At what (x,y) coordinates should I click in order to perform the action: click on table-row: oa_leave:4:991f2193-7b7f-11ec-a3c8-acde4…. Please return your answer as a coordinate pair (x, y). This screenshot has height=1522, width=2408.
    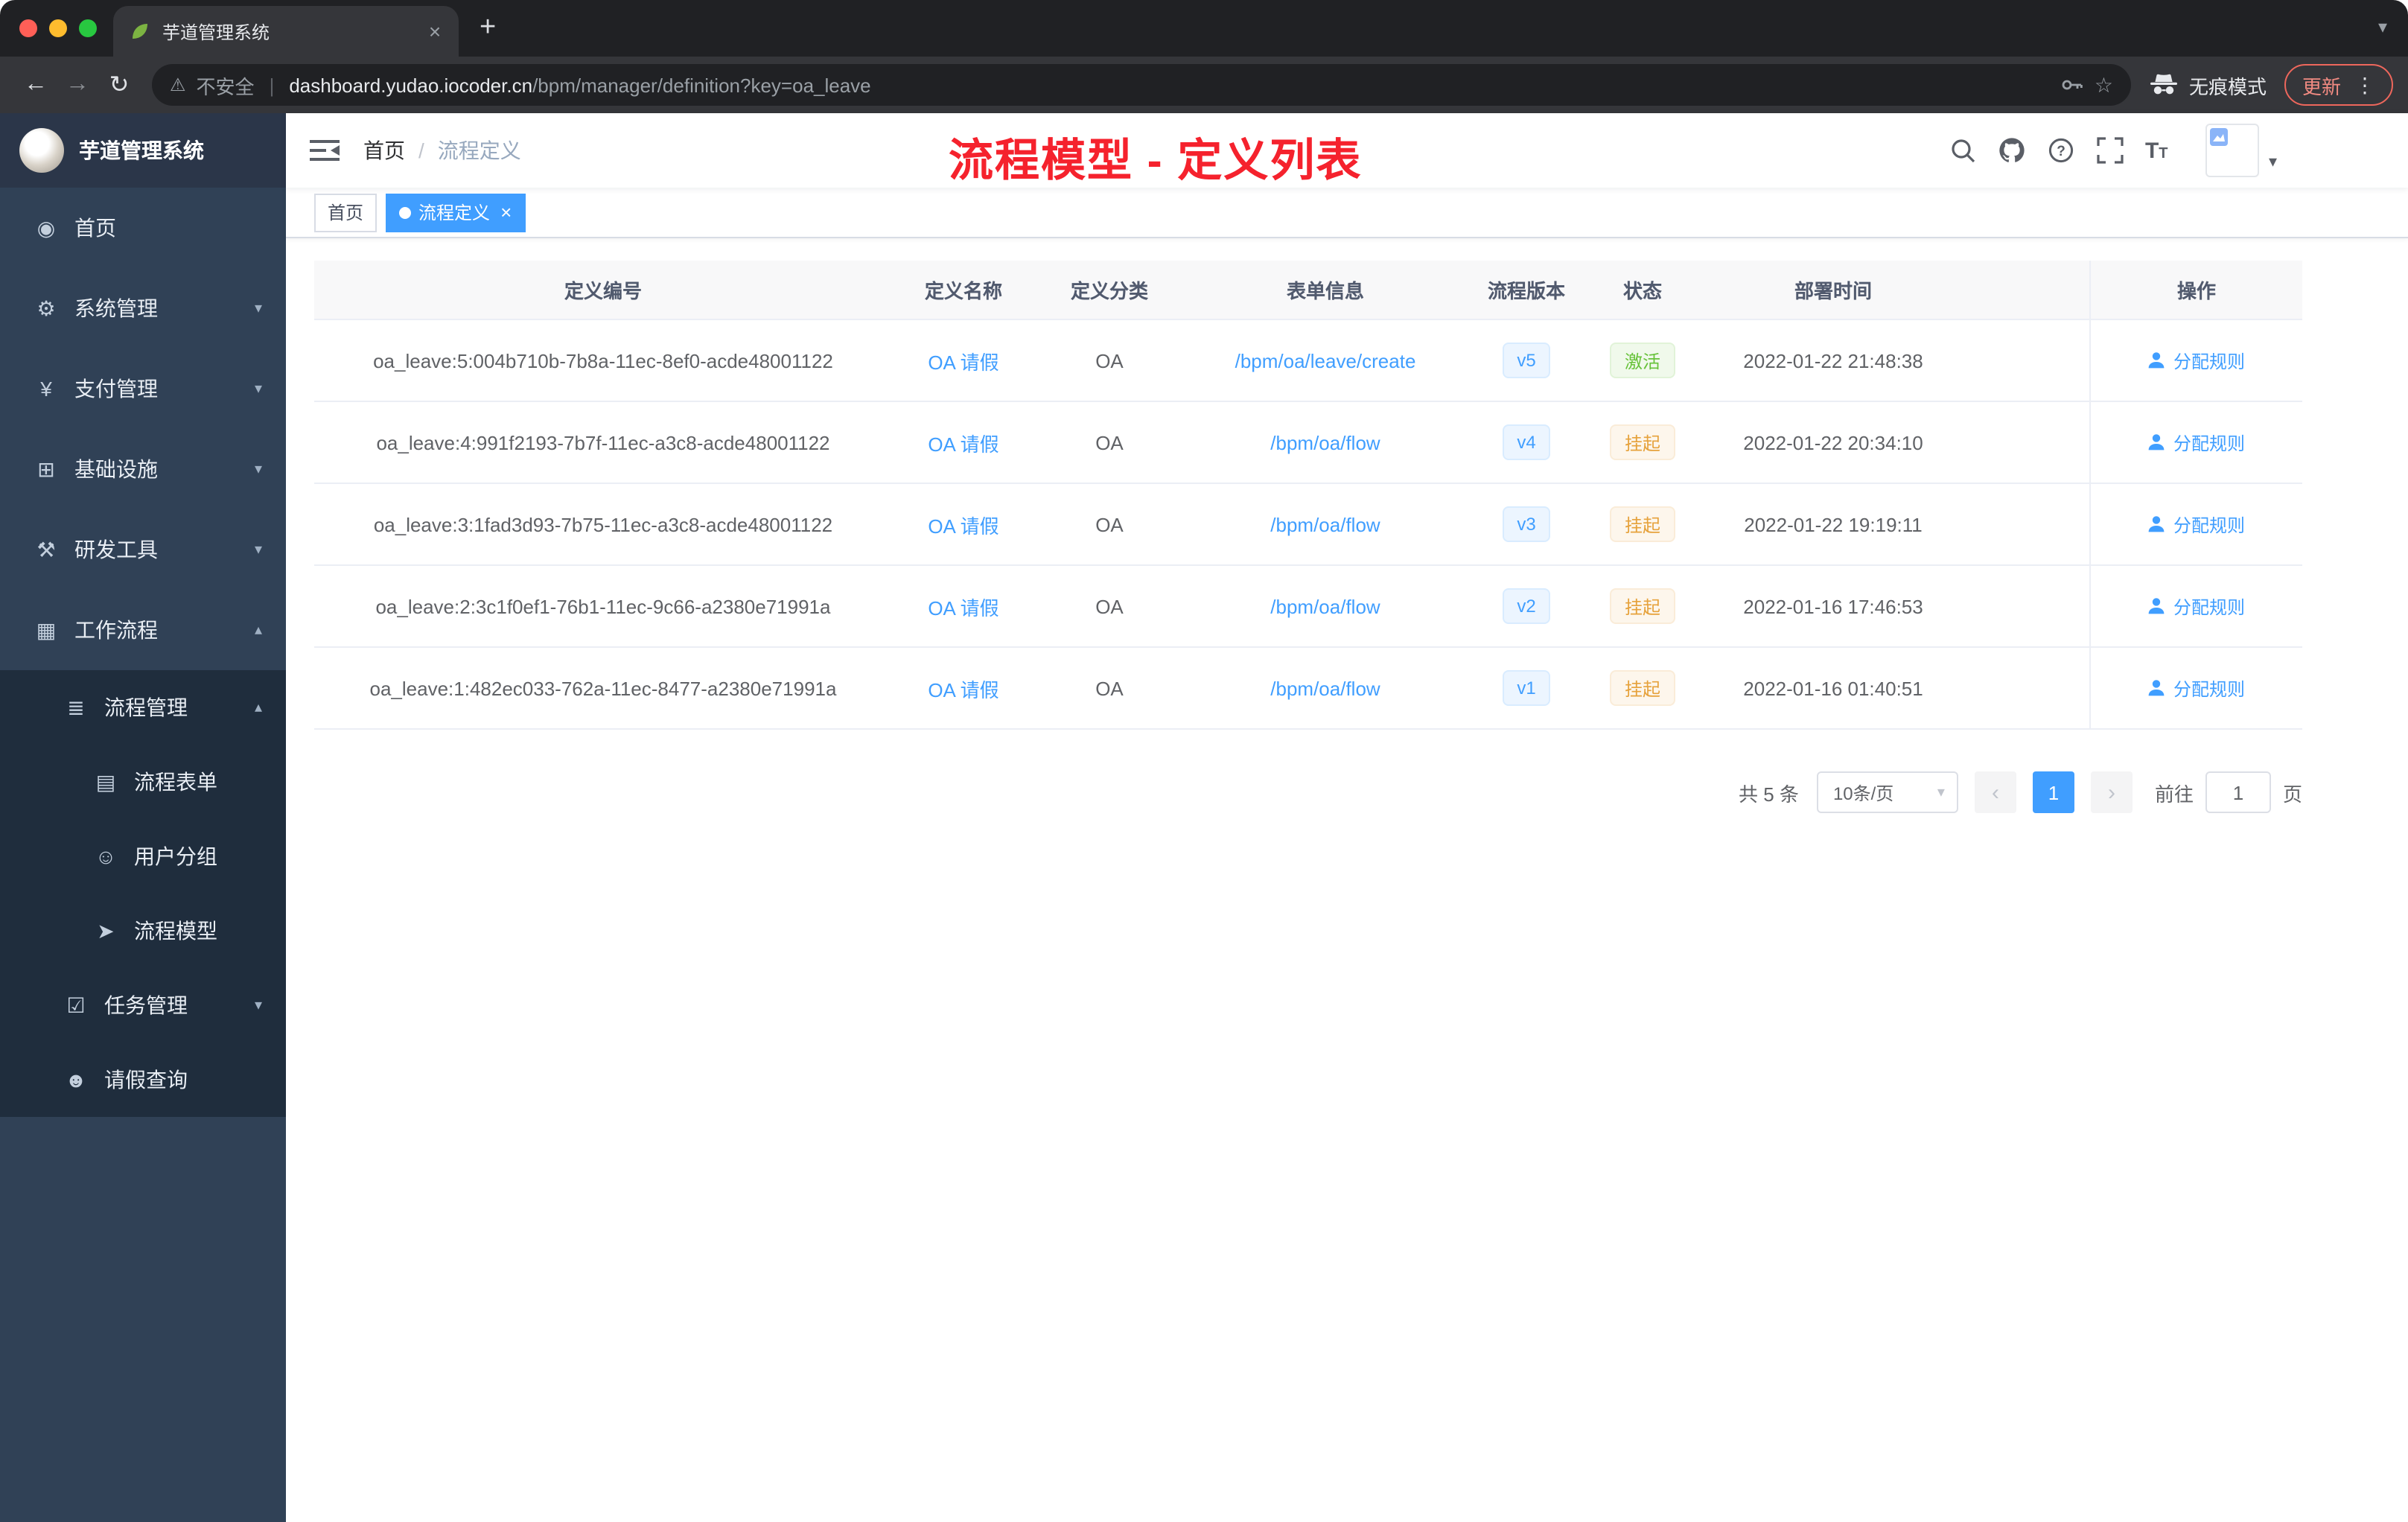
    Looking at the image, I should click on (1308, 443).